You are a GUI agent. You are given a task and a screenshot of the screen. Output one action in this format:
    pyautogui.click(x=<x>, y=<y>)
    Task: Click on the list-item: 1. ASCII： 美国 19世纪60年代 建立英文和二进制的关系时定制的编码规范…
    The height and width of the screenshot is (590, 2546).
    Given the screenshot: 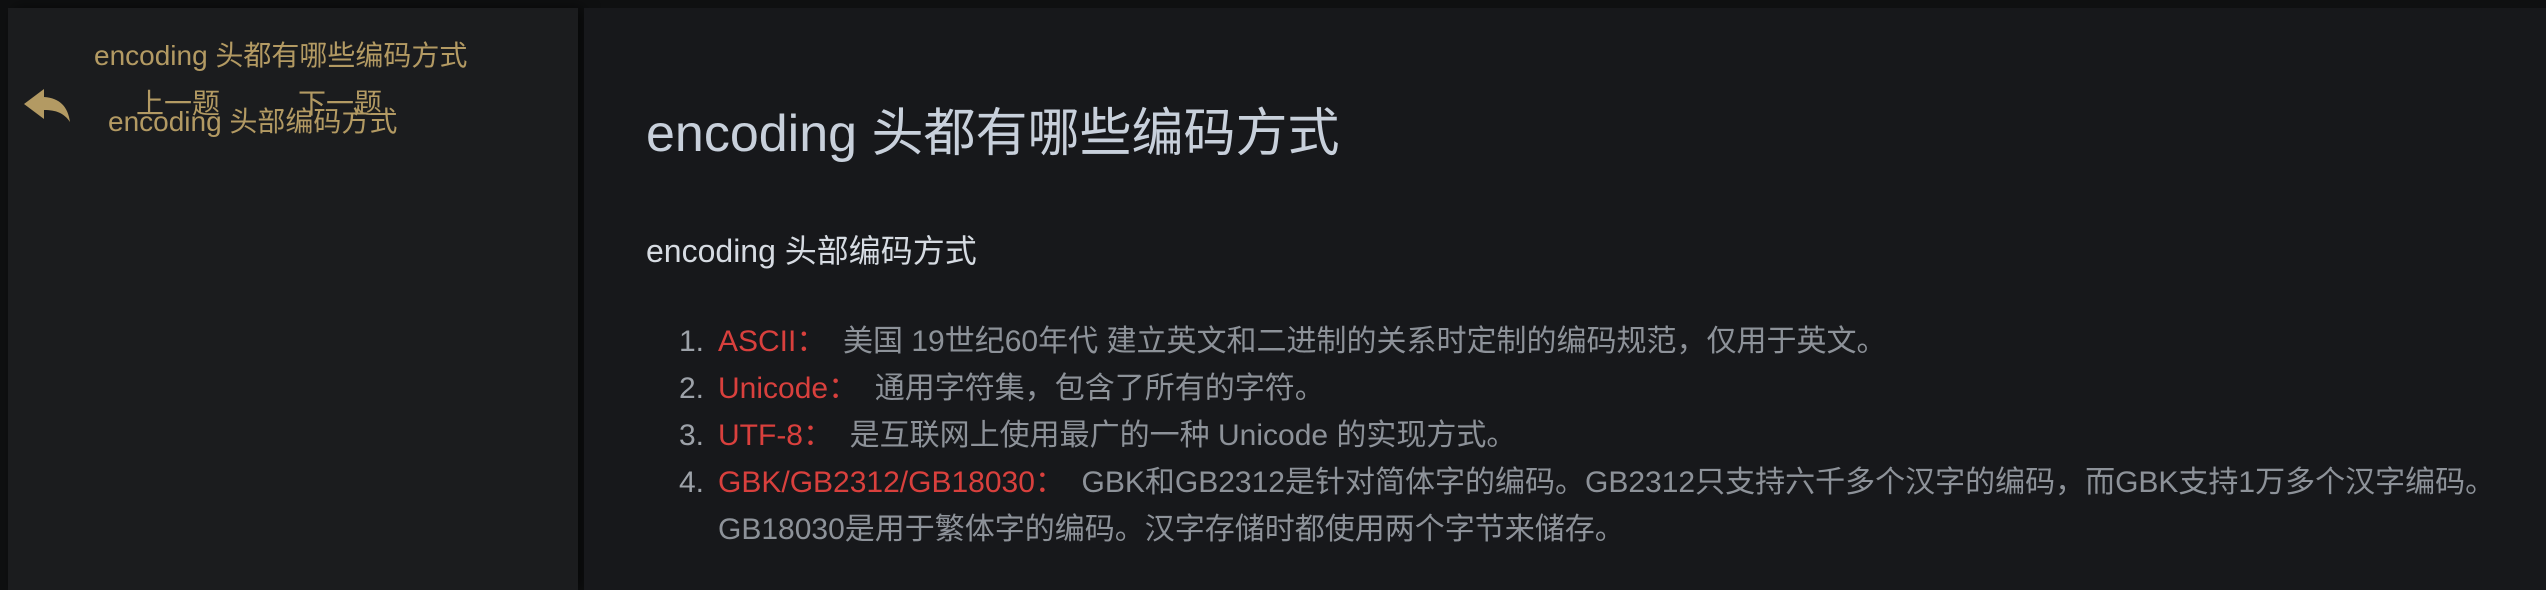 What is the action you would take?
    pyautogui.click(x=1576, y=341)
    